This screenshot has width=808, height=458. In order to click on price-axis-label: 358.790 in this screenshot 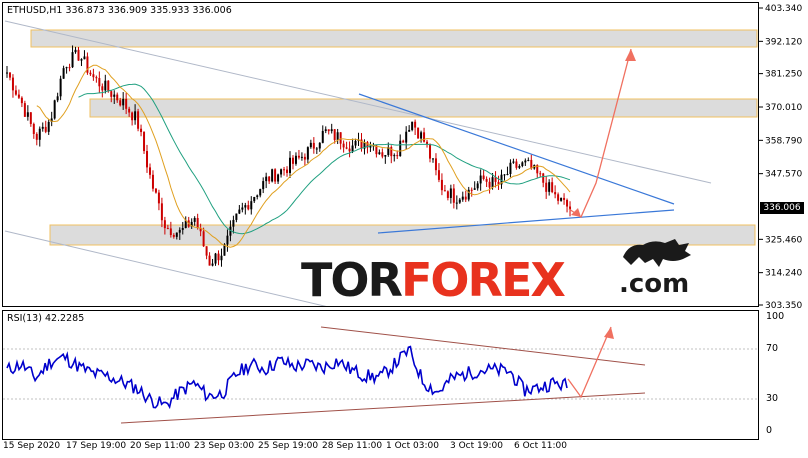, I will do `click(783, 141)`.